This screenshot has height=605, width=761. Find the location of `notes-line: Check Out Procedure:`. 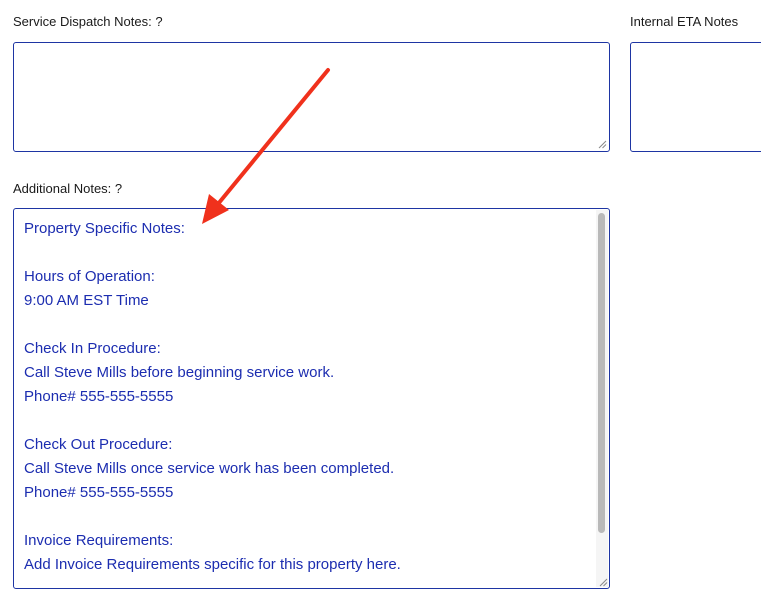

notes-line: Check Out Procedure: is located at coordinates (98, 444).